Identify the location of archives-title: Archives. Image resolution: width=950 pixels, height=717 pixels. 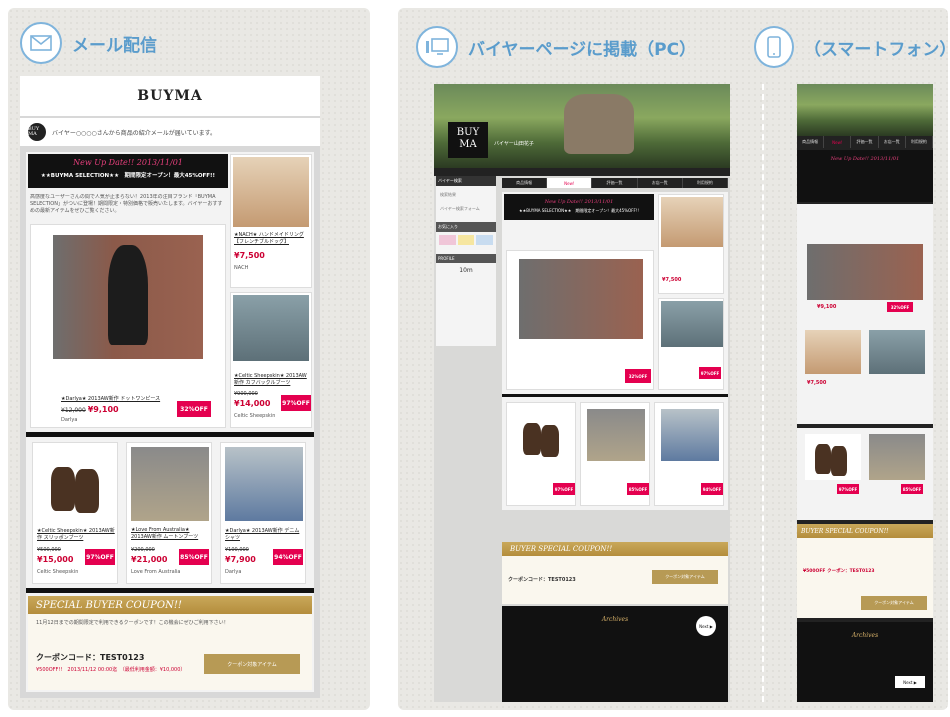
(615, 619).